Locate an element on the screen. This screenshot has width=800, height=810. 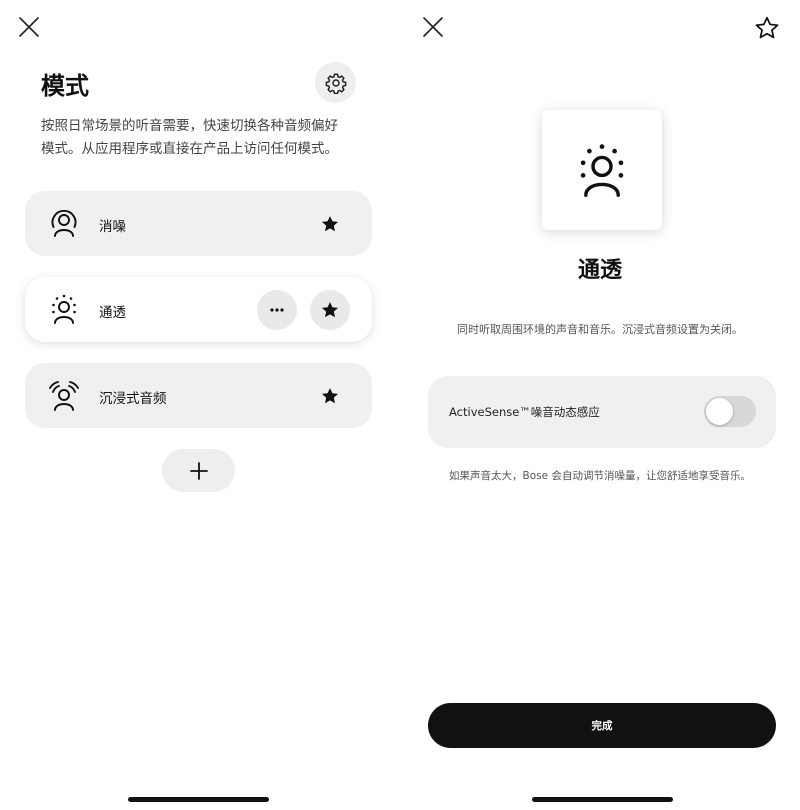
mode-title: 通透 is located at coordinates (599, 270).